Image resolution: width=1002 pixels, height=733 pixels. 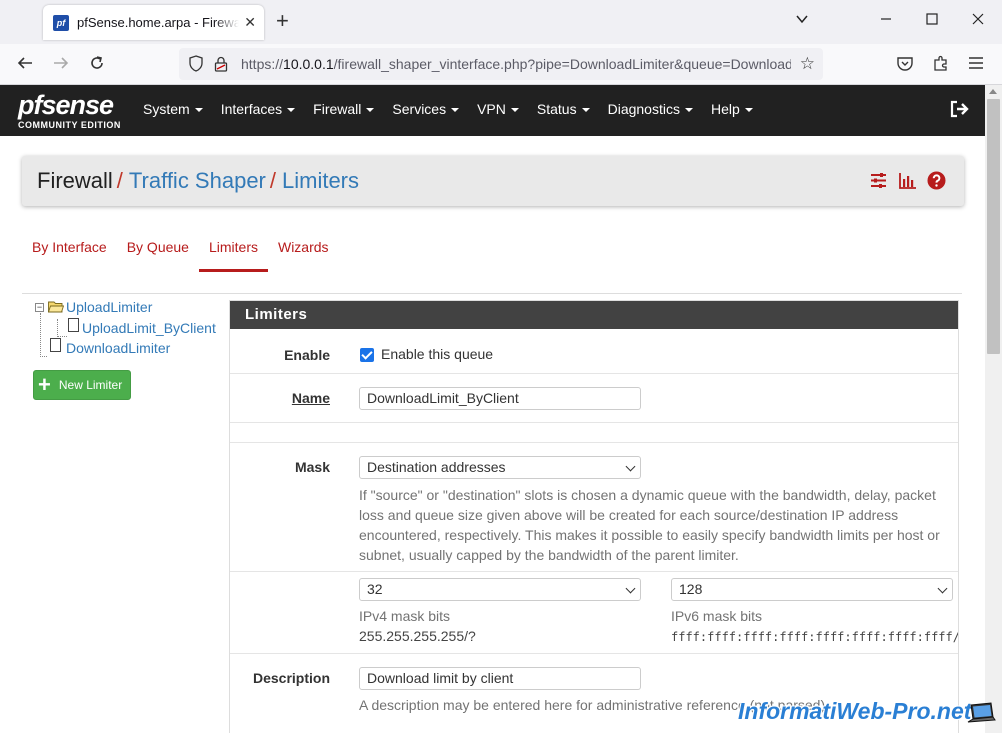 What do you see at coordinates (563, 110) in the screenshot?
I see `menu-status: Status` at bounding box center [563, 110].